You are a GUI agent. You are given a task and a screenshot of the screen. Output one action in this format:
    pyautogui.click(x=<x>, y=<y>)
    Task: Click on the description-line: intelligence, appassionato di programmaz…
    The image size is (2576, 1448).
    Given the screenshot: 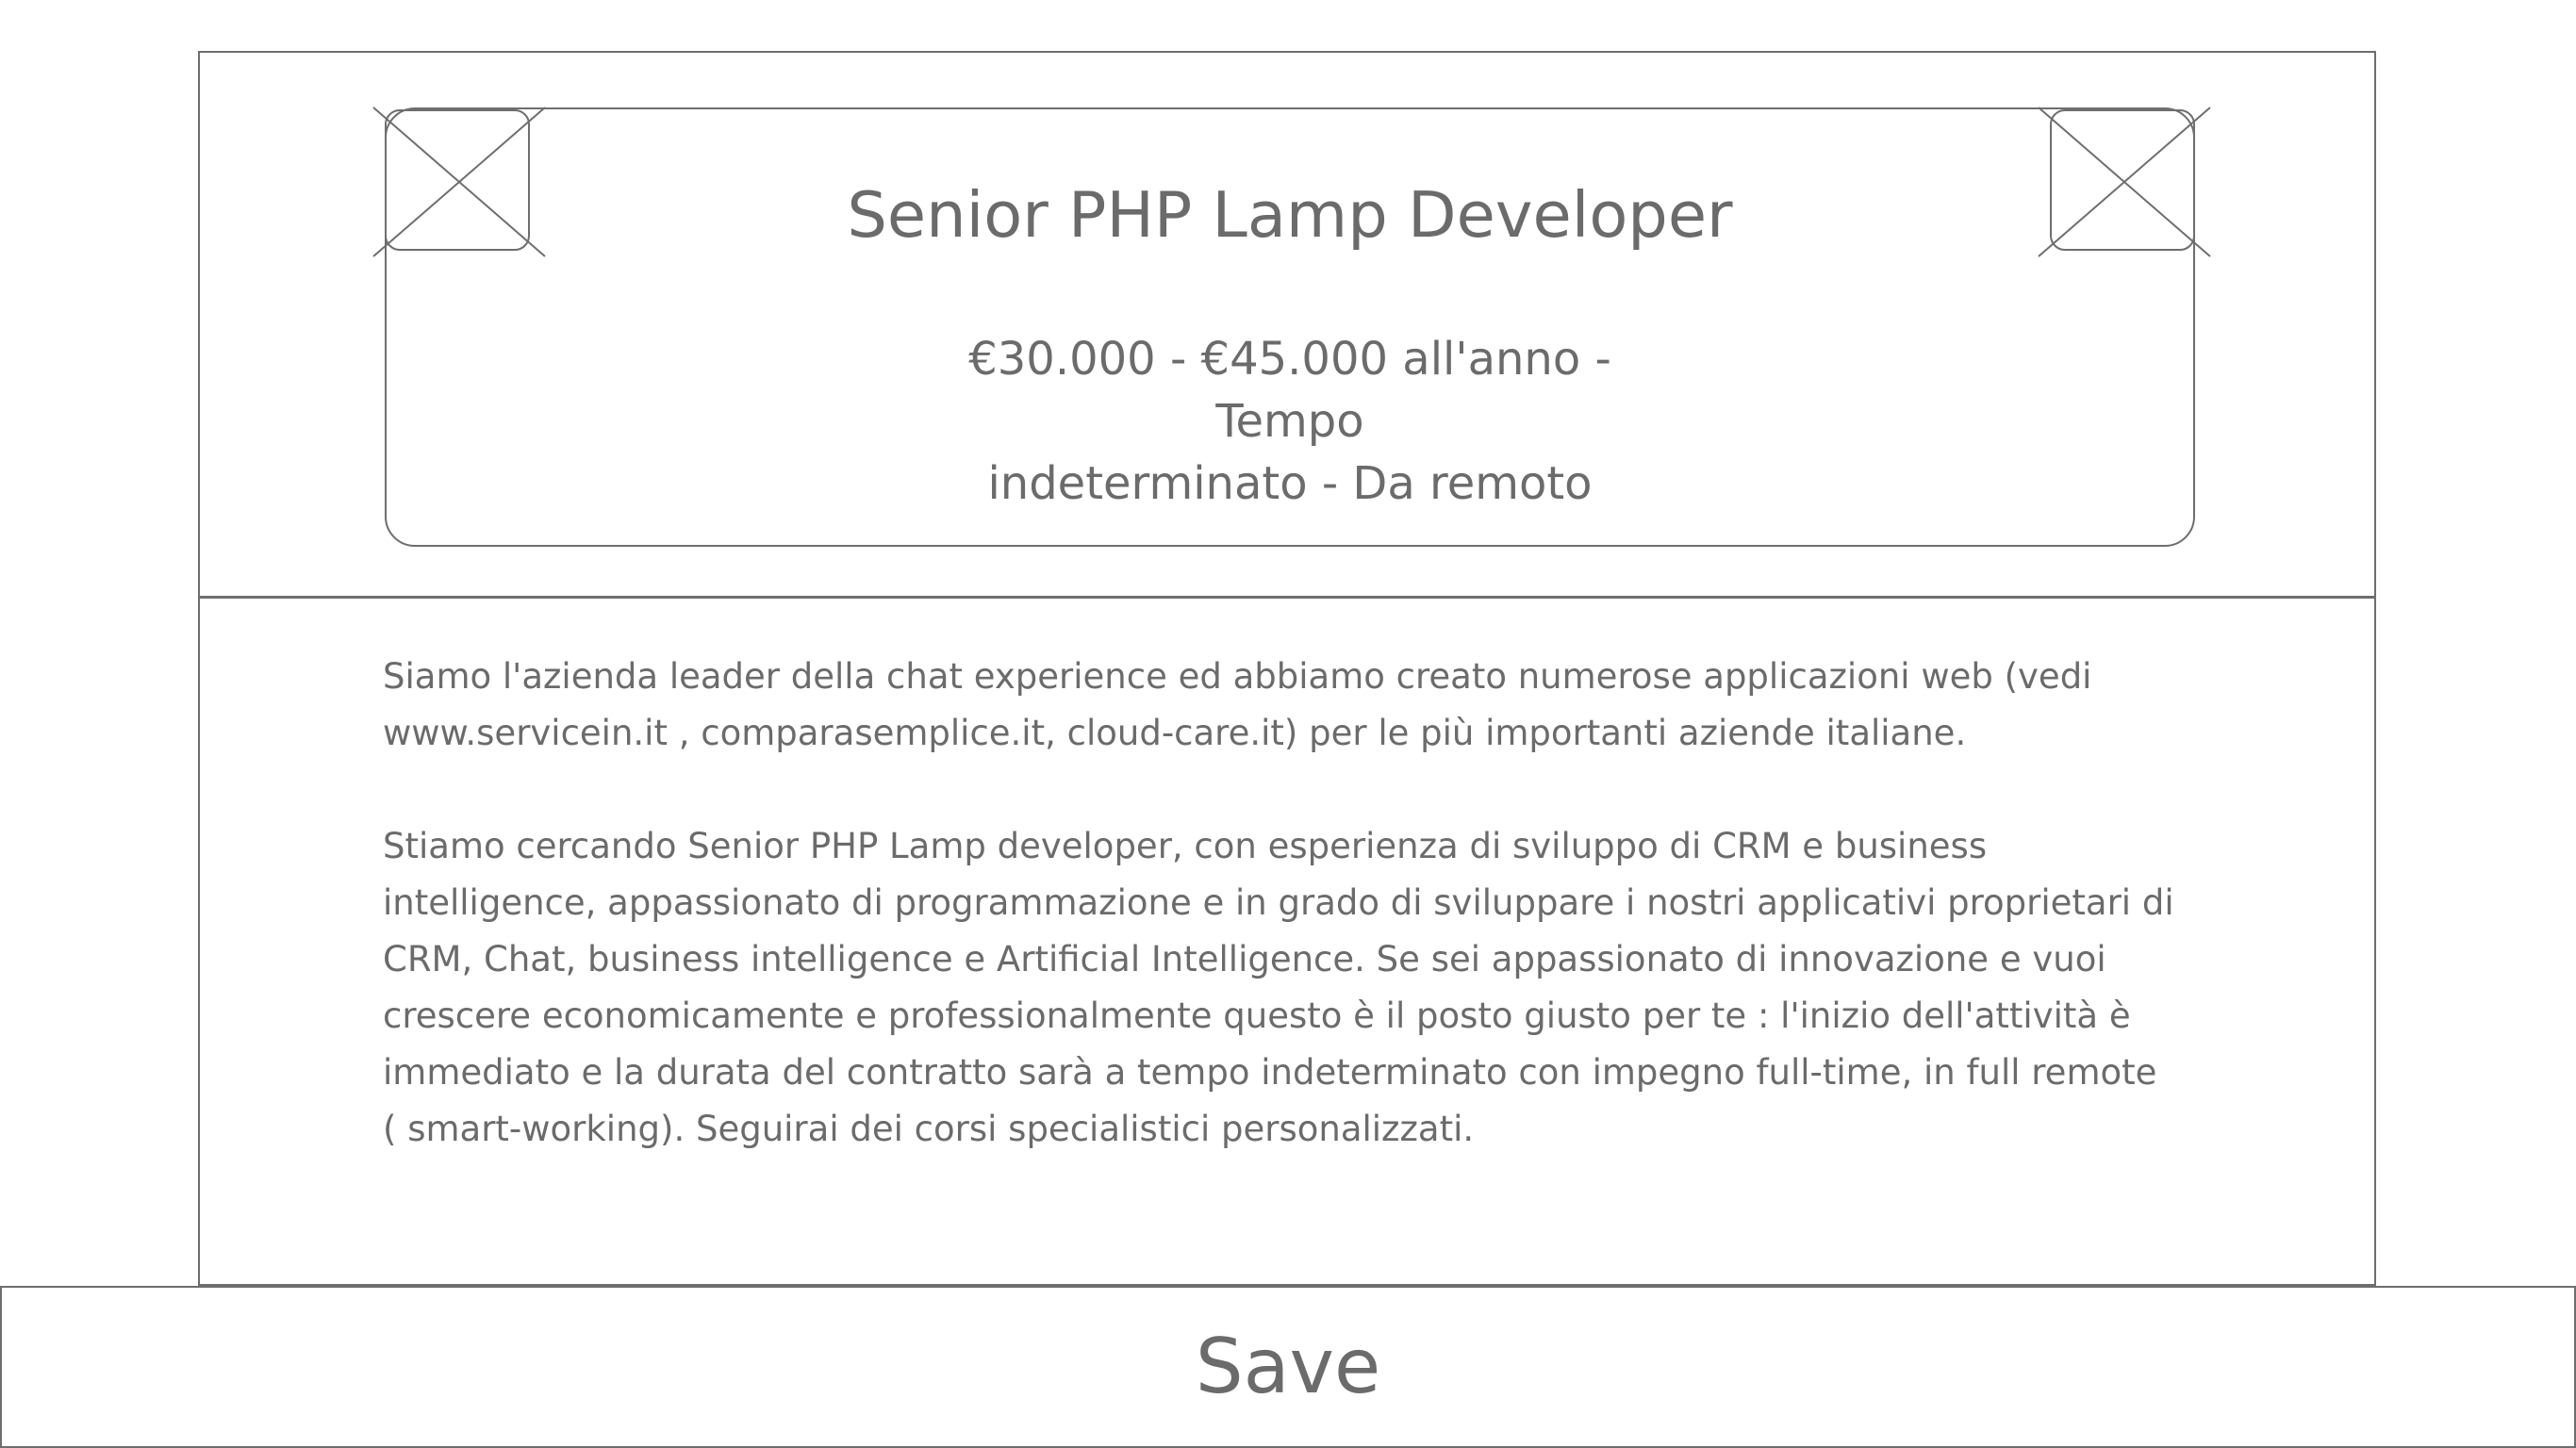 What is the action you would take?
    pyautogui.click(x=1278, y=902)
    